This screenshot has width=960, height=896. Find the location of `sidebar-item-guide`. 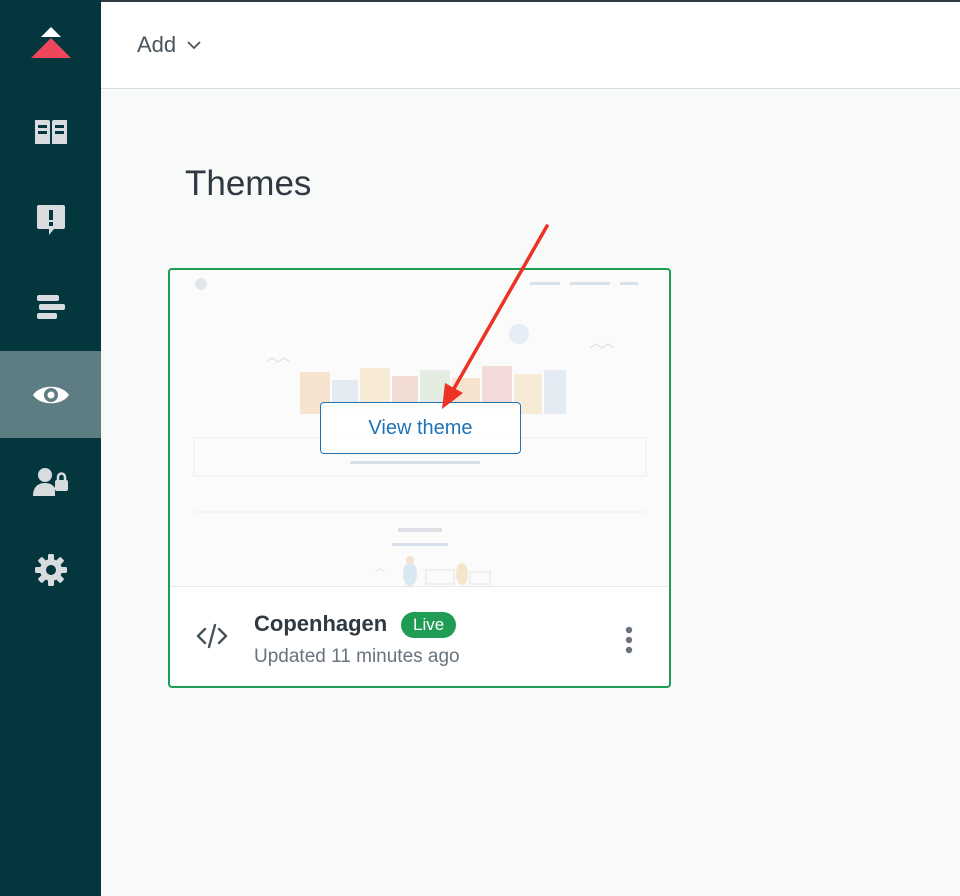

sidebar-item-guide is located at coordinates (50, 131).